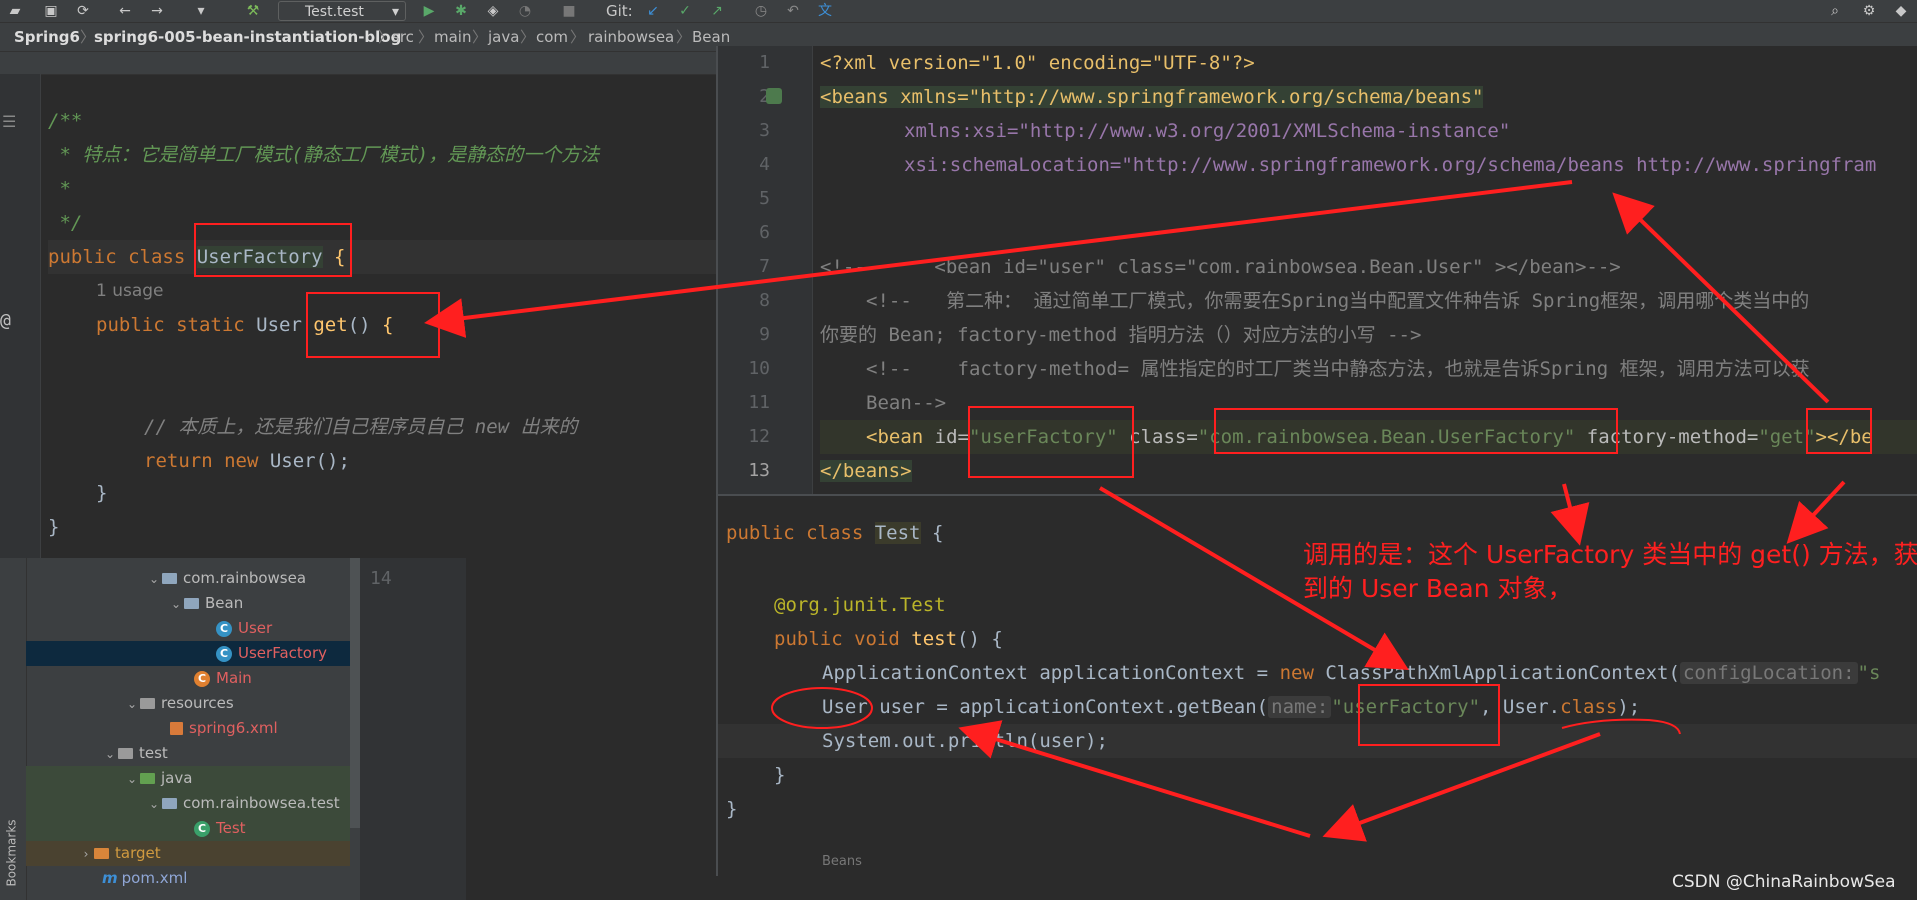 The height and width of the screenshot is (900, 1917). Describe the element at coordinates (1721, 298) in the screenshot. I see `arrow-factory-method-up` at that location.